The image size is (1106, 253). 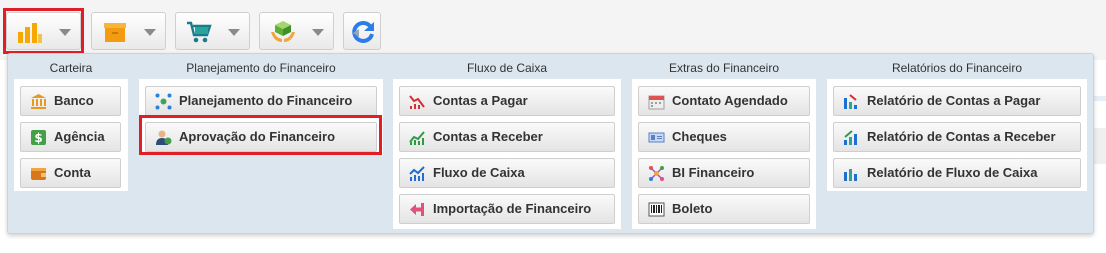 I want to click on menu-item-agencia: $ Agência, so click(x=70, y=137).